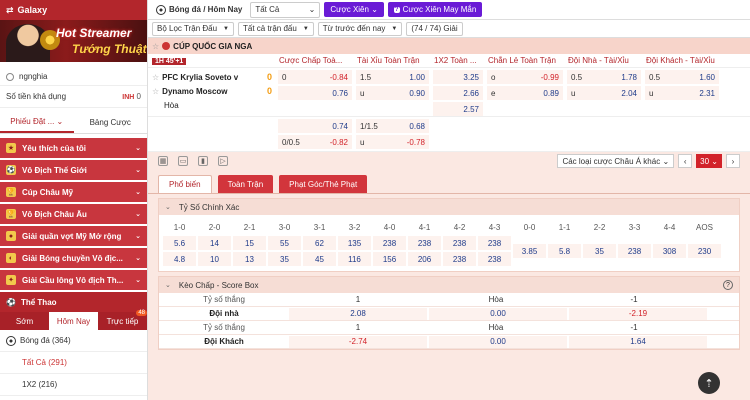  I want to click on sort-select: Từ trước đến nay ▼, so click(360, 28).